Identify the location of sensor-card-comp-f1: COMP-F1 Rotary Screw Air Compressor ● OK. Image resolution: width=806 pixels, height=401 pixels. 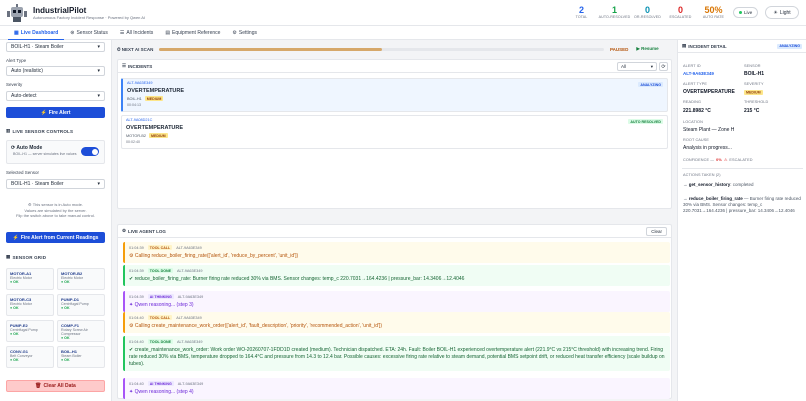
(81, 331).